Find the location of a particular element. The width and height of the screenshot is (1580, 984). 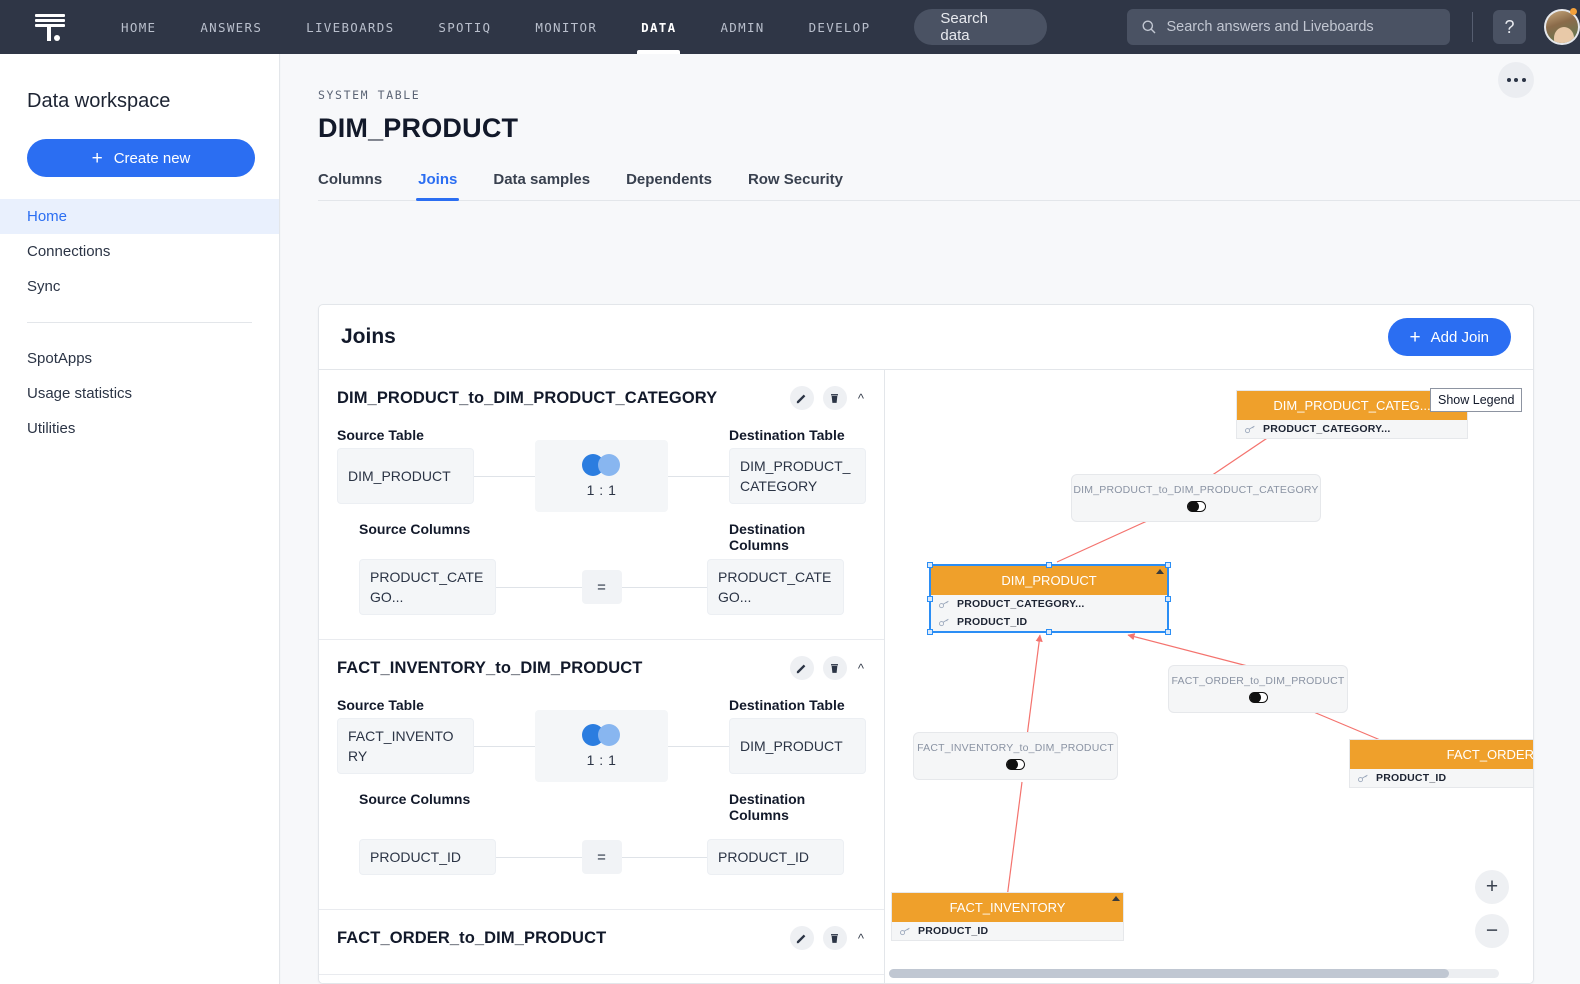

tab-row-security: Row Security is located at coordinates (805, 185).